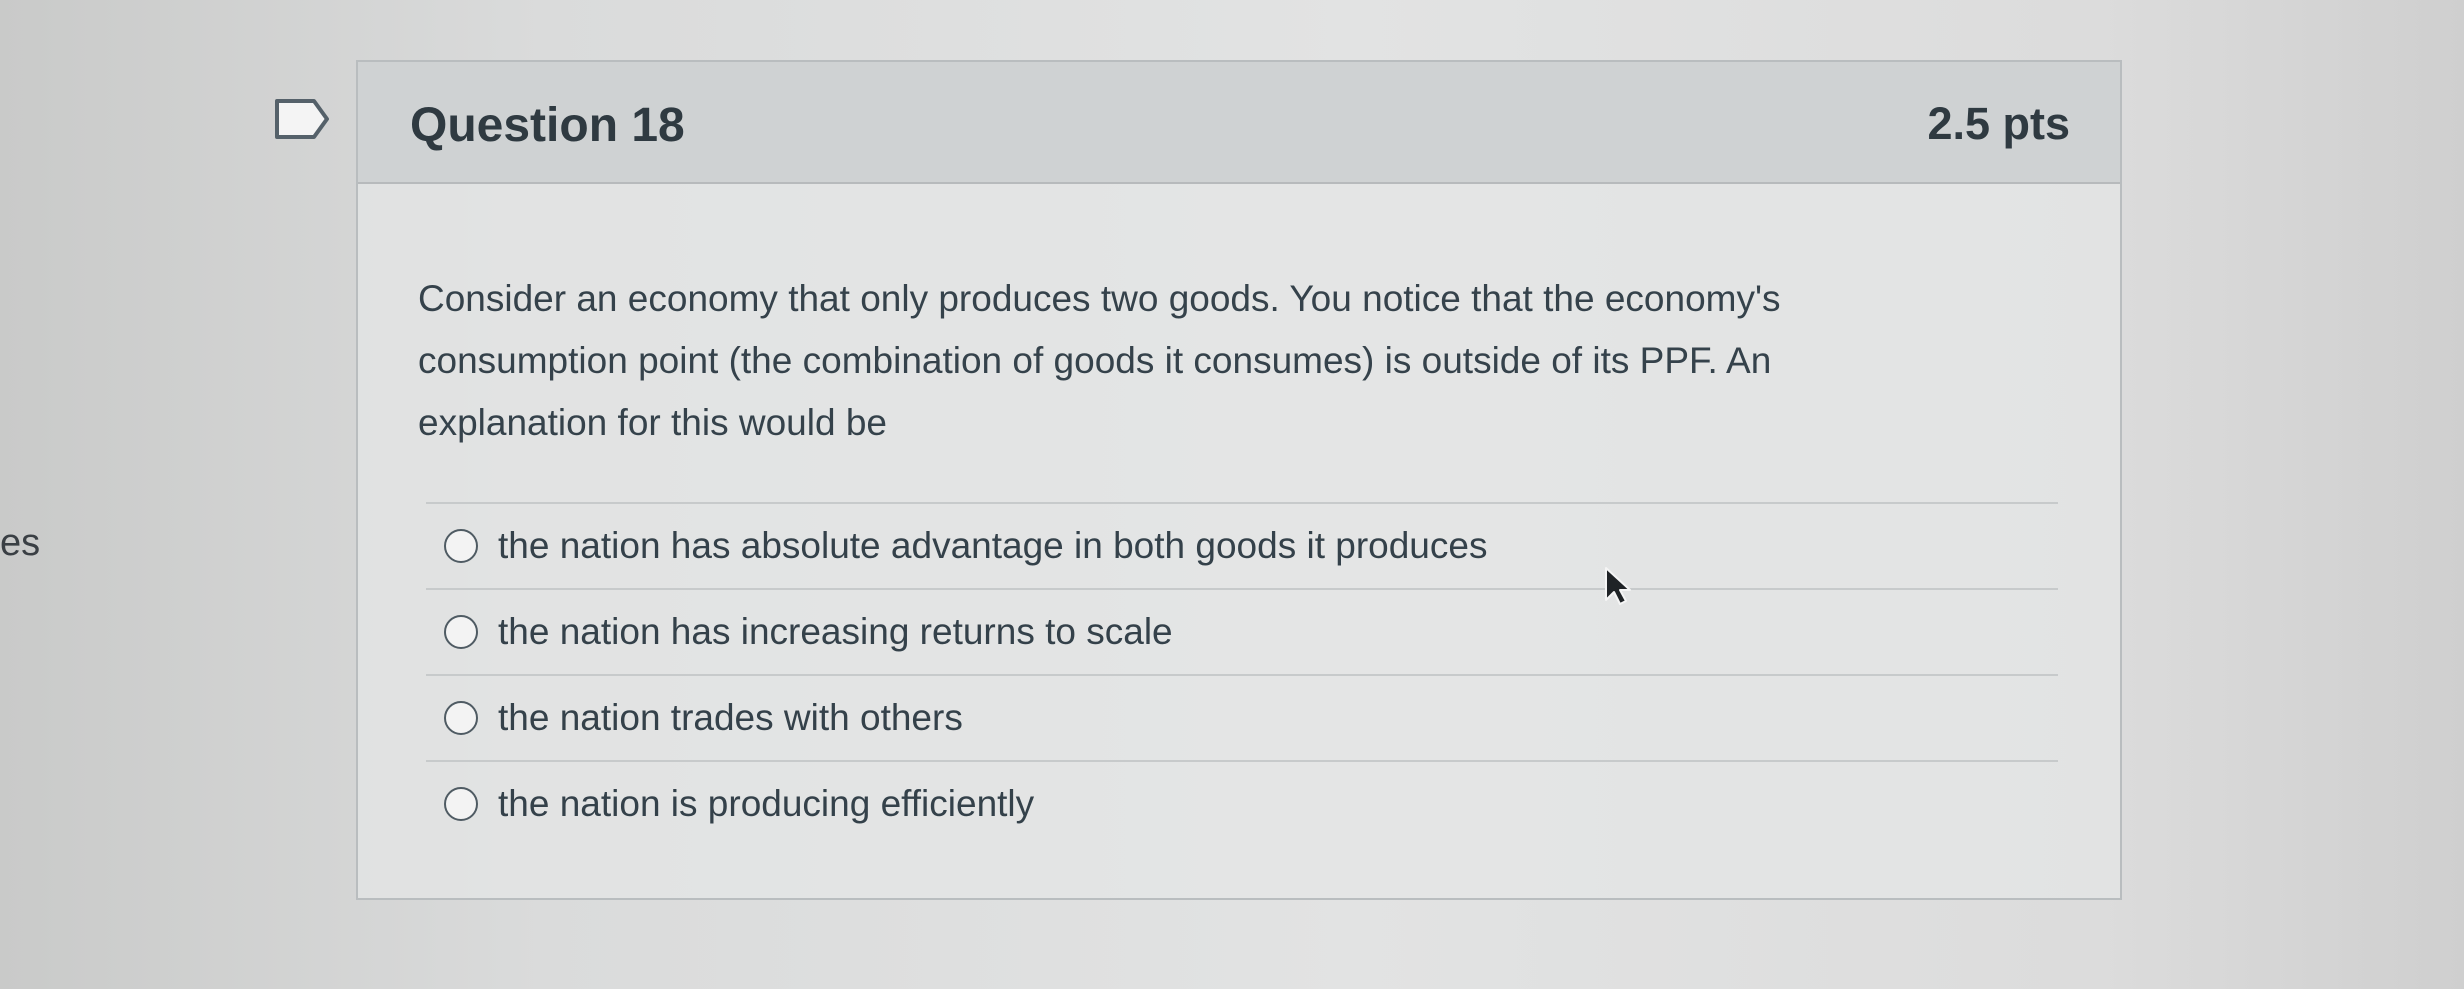  What do you see at coordinates (547, 125) in the screenshot?
I see `question-title: Question 18` at bounding box center [547, 125].